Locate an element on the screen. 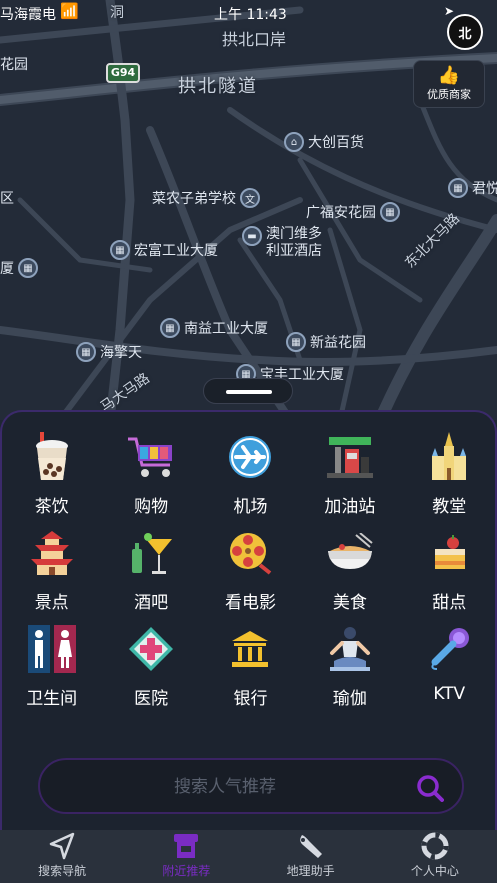  church-icon is located at coordinates (449, 457).